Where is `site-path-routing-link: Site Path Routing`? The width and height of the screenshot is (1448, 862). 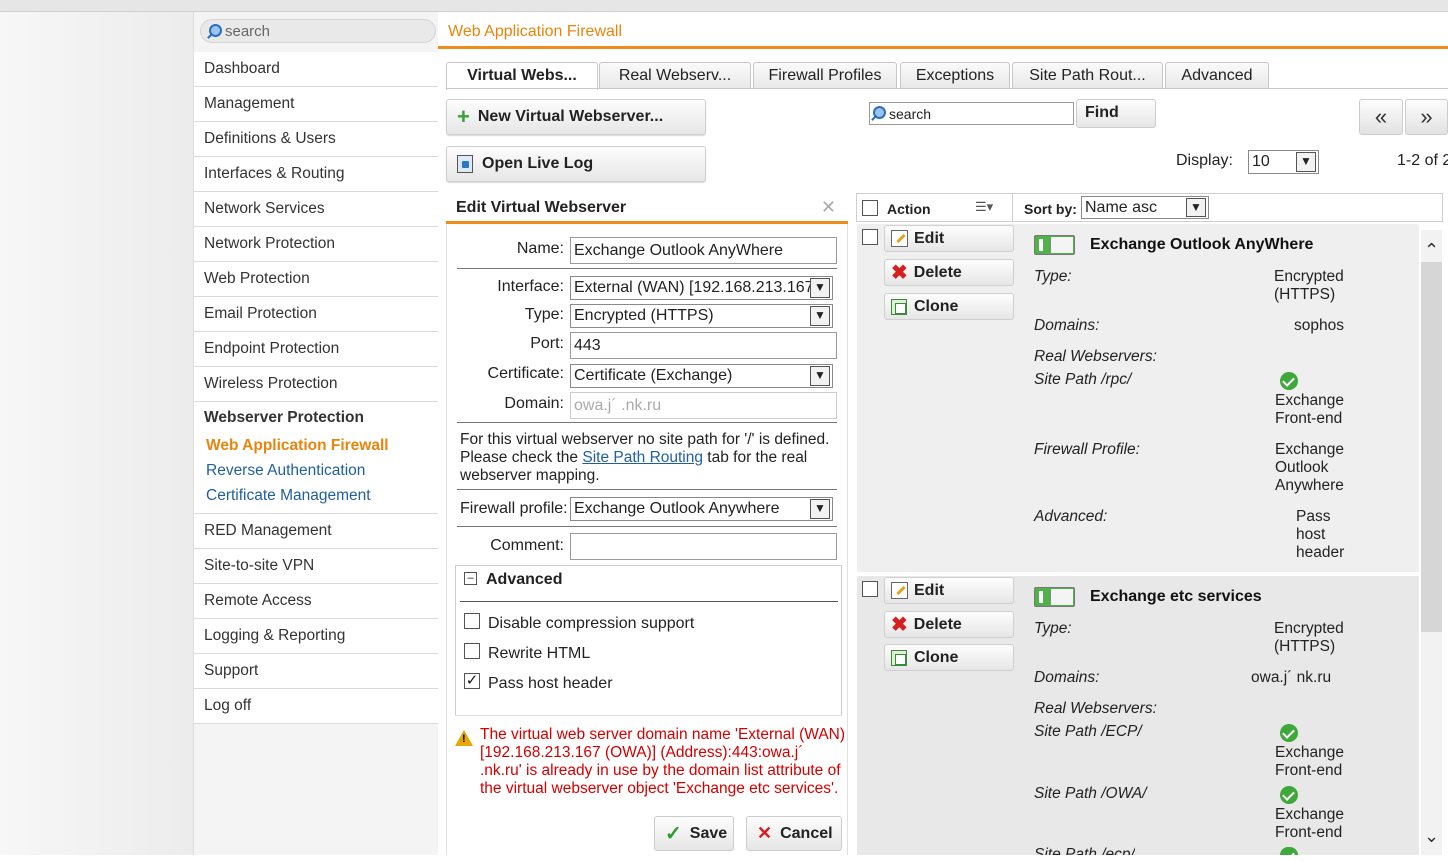 site-path-routing-link: Site Path Routing is located at coordinates (642, 457).